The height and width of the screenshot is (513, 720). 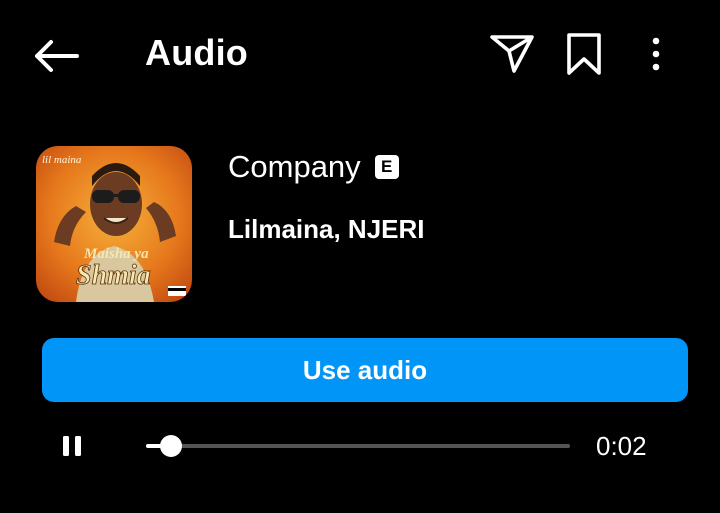 I want to click on seek-bar, so click(x=358, y=446).